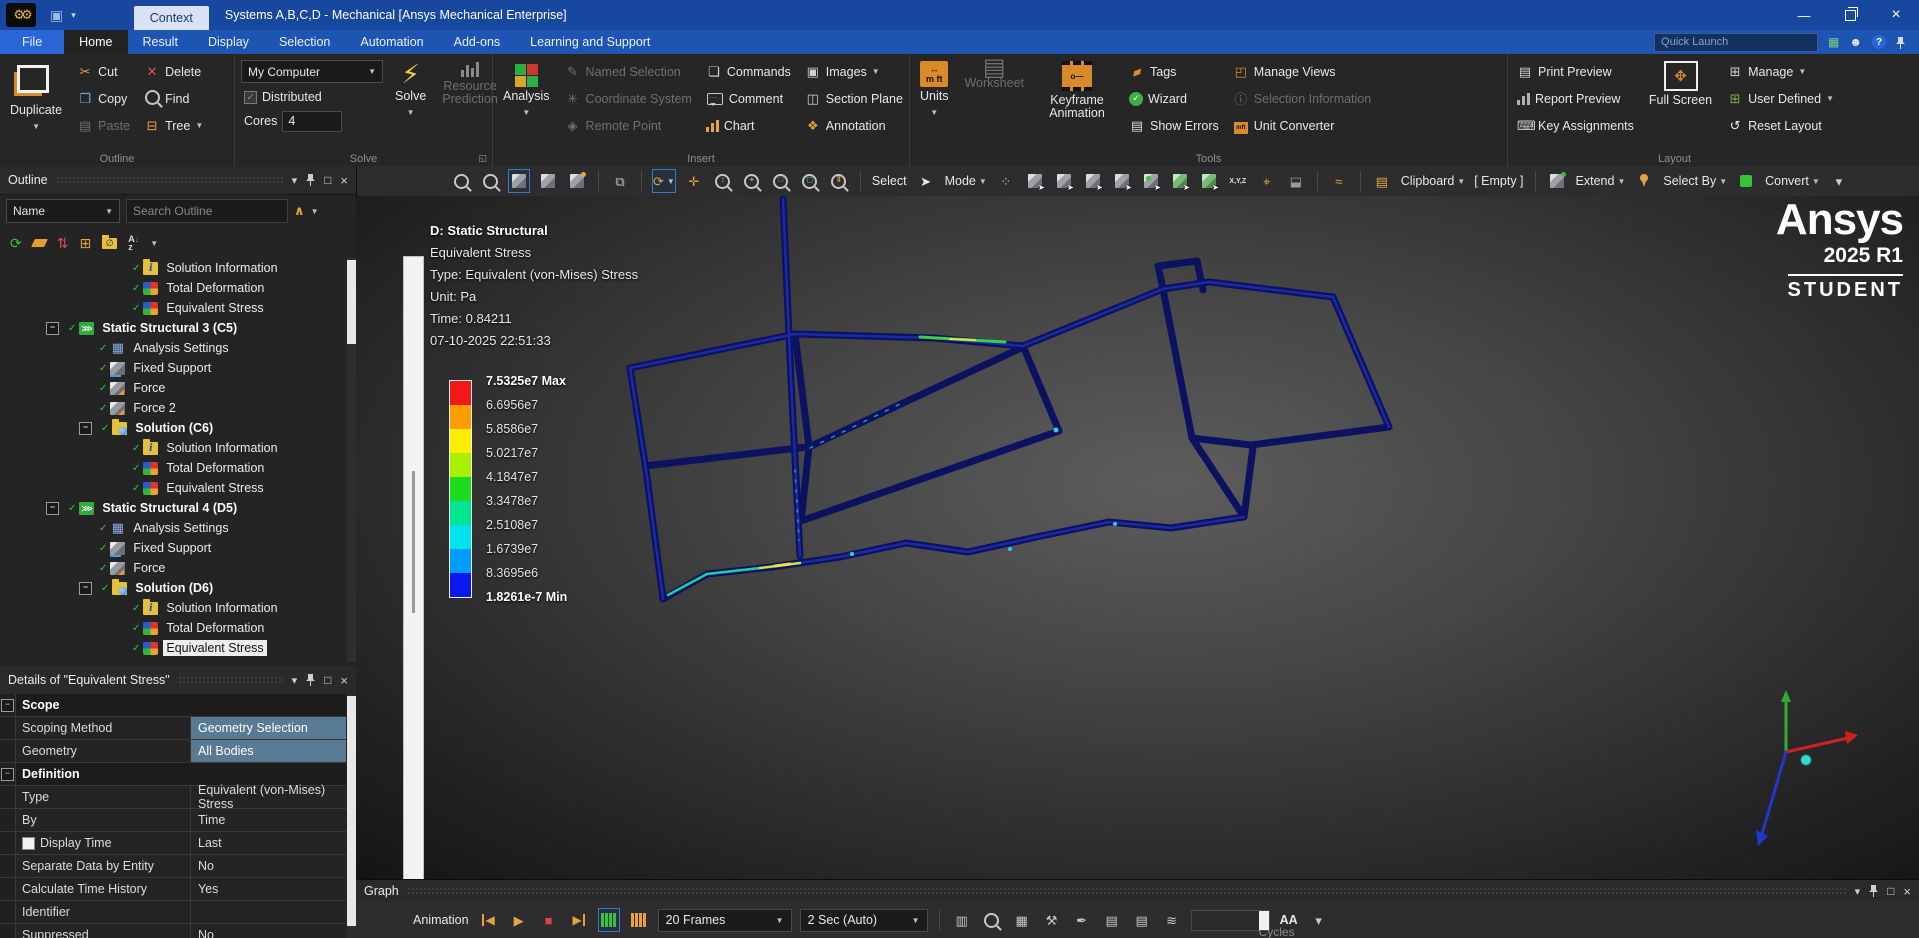 This screenshot has width=1919, height=938. Describe the element at coordinates (477, 42) in the screenshot. I see `menu-item-add-ons: Add-ons` at that location.